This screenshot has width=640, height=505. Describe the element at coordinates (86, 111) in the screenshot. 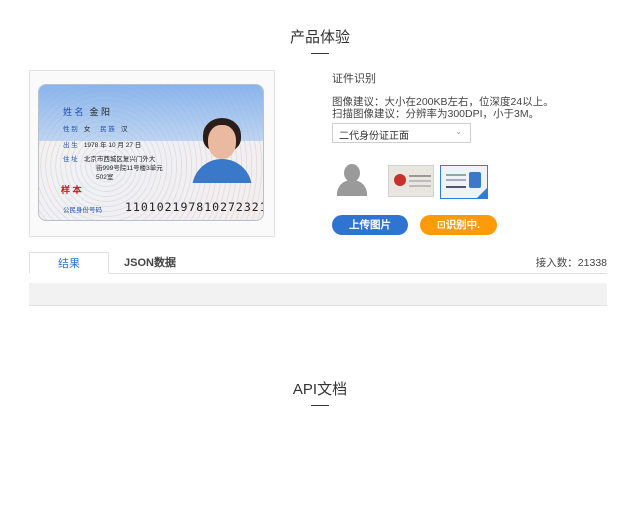

I see `card-name-row: 姓 名金 阳` at that location.